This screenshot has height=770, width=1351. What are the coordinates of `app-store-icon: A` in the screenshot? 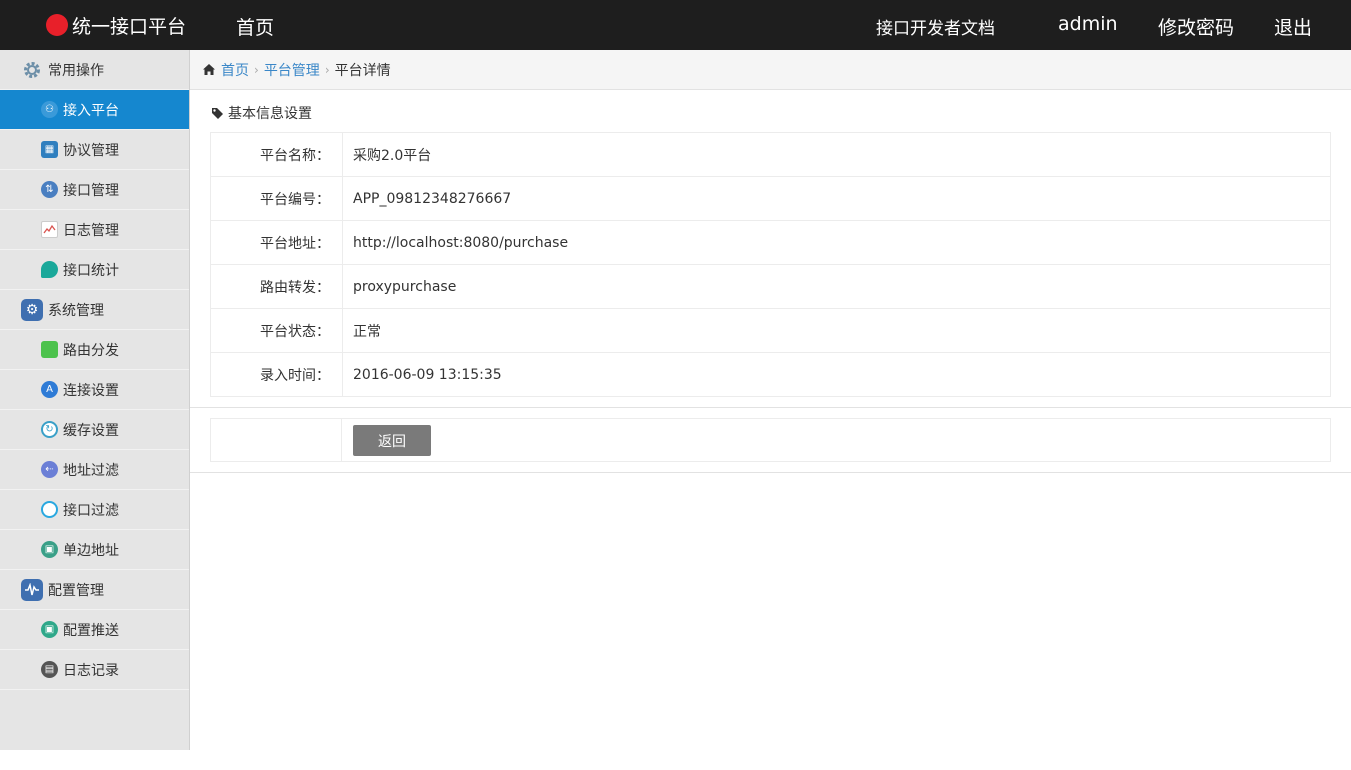 It's located at (49, 389).